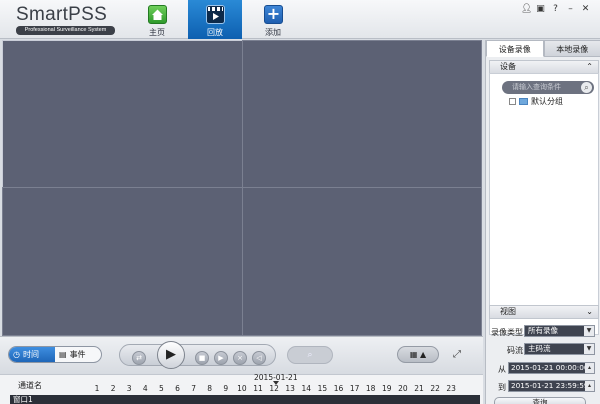 The image size is (600, 404). What do you see at coordinates (259, 358) in the screenshot?
I see `volume-button: ◁` at bounding box center [259, 358].